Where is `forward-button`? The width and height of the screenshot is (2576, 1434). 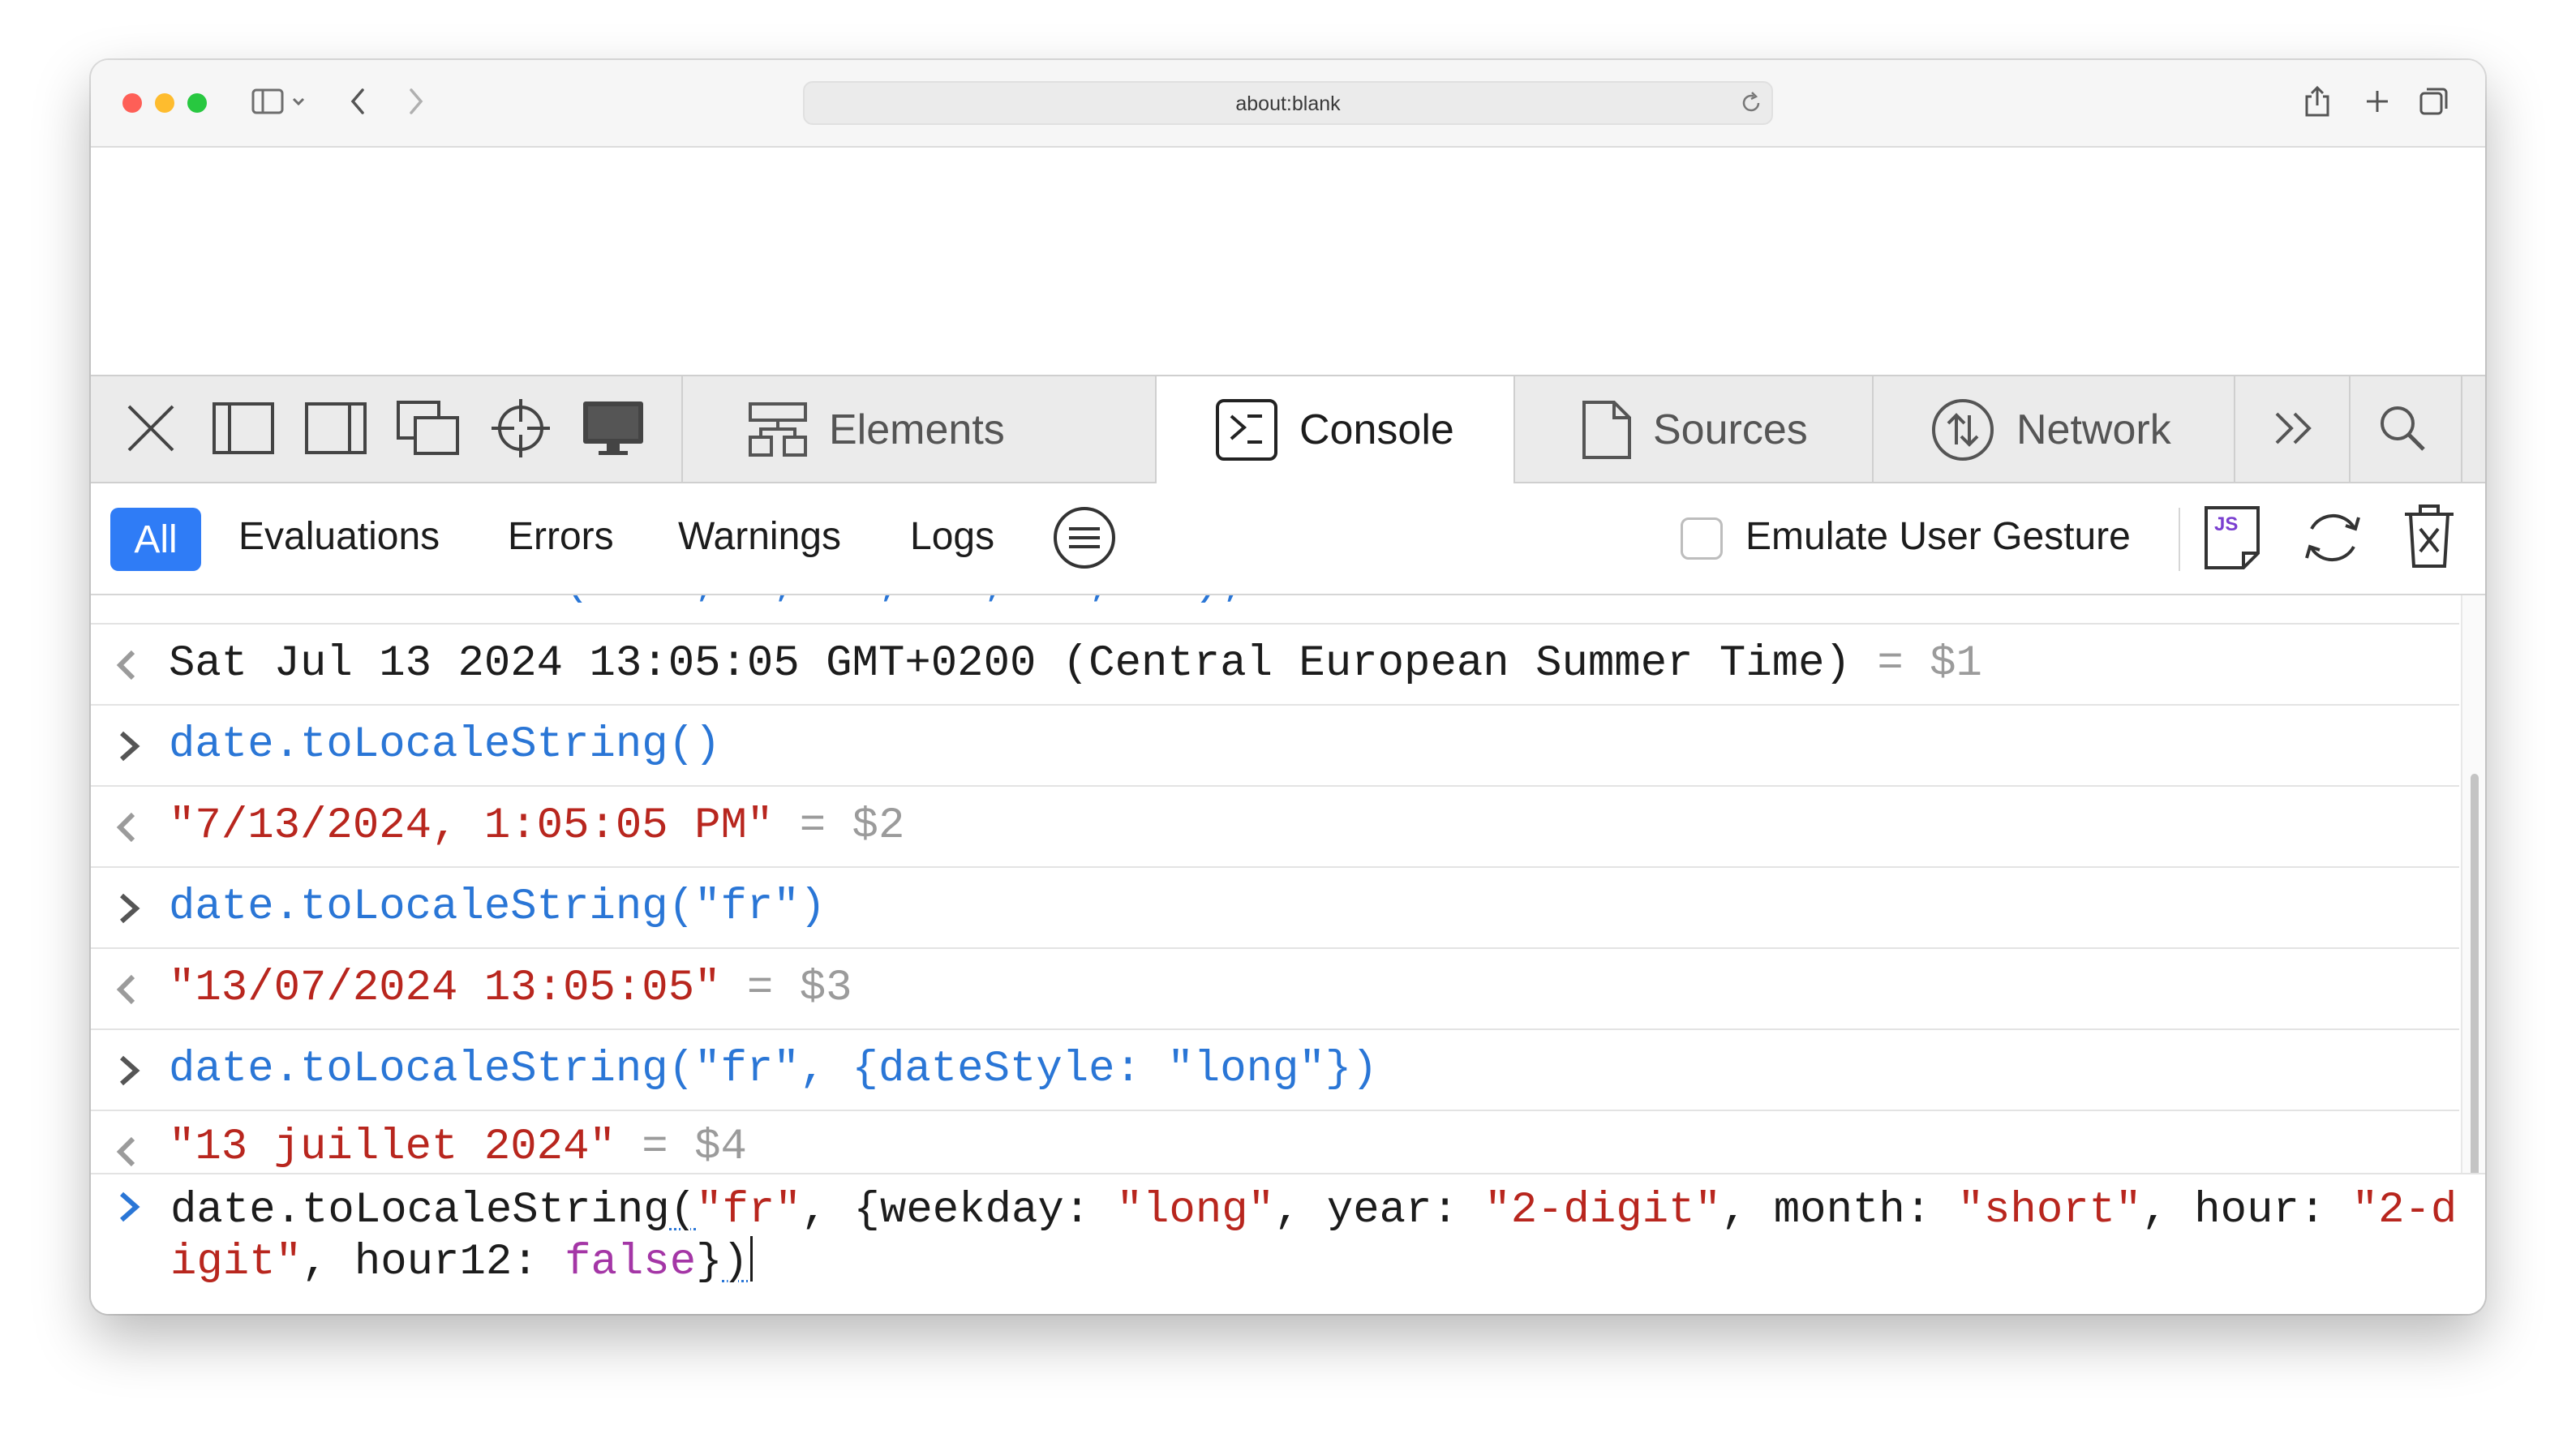
forward-button is located at coordinates (416, 103).